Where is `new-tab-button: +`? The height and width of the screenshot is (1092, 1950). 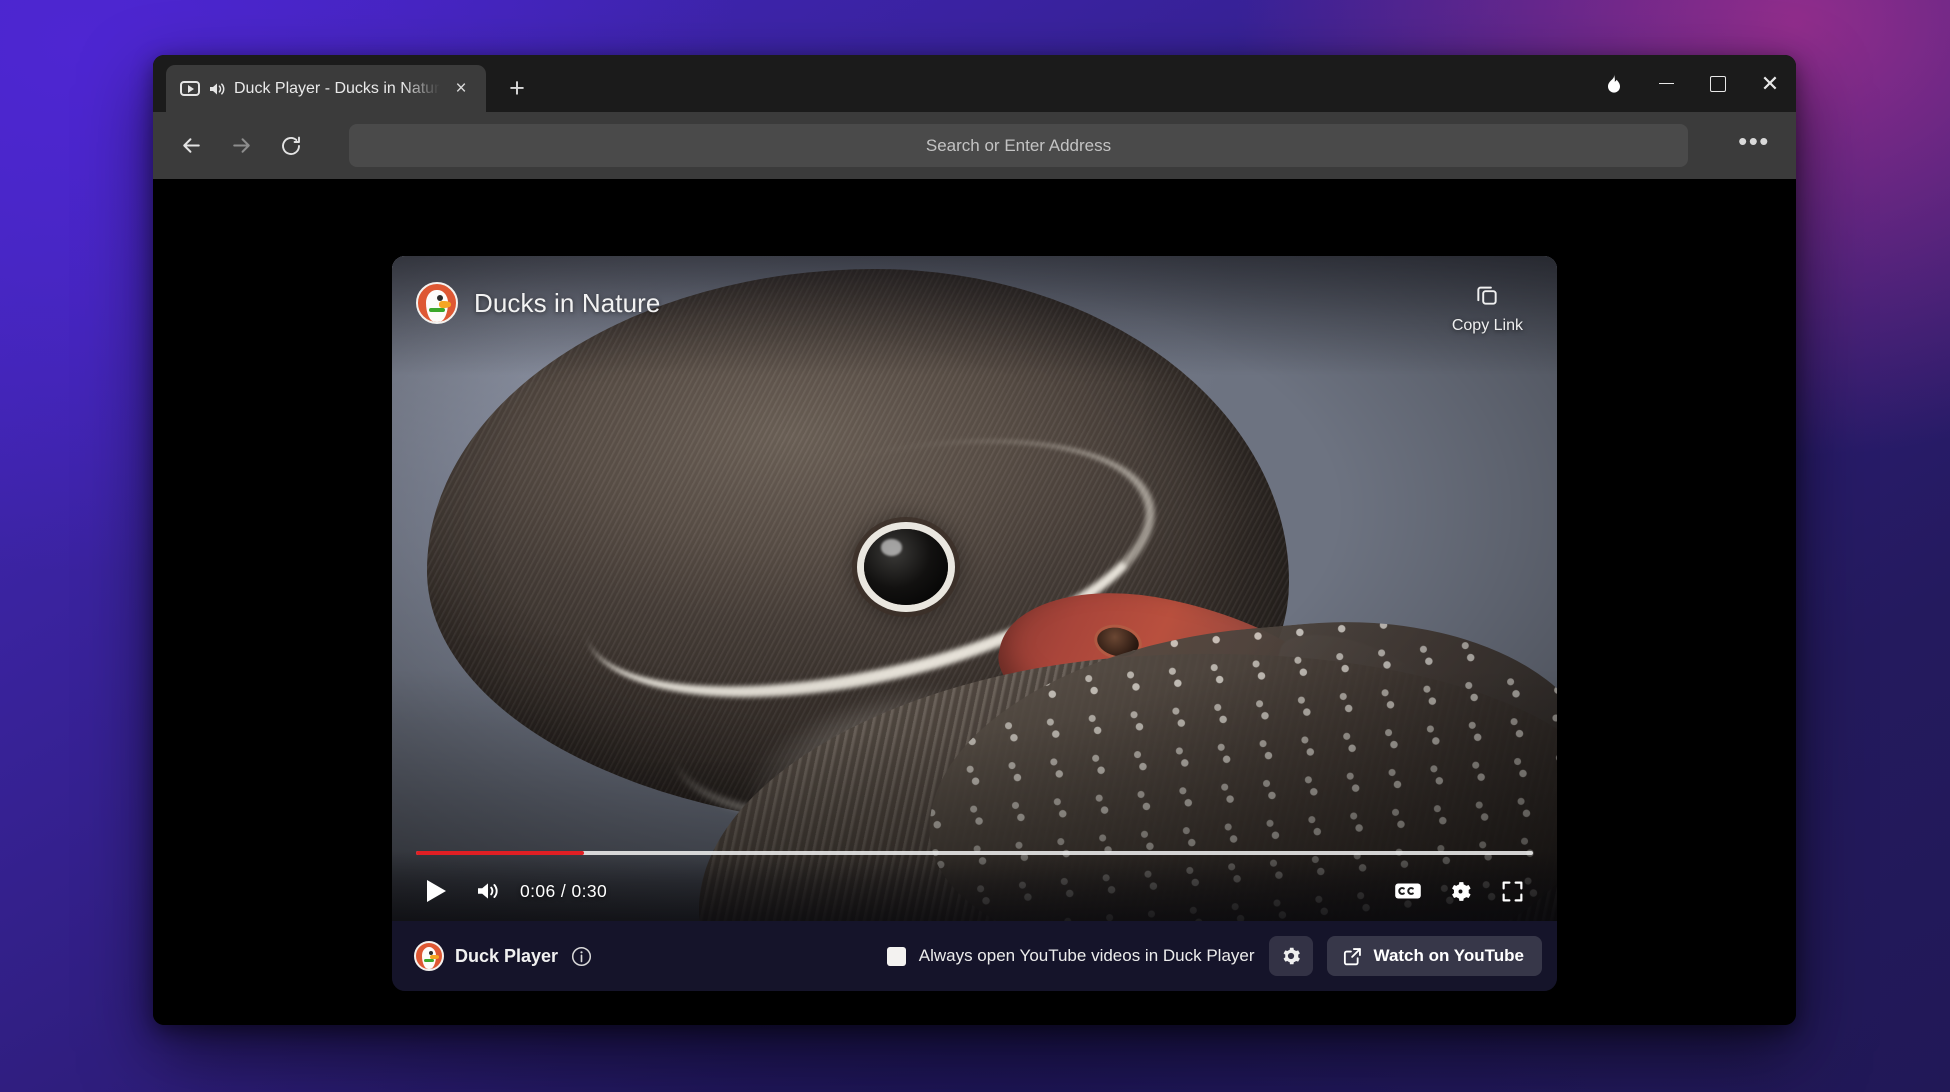 new-tab-button: + is located at coordinates (517, 88).